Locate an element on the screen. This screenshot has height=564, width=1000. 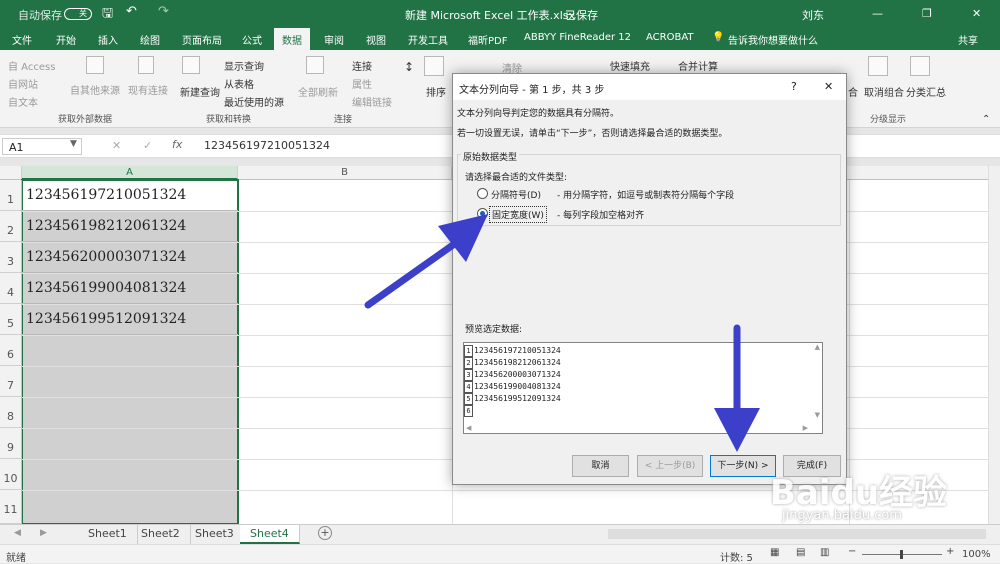
watermark: Baidu经验 is located at coordinates (858, 489).